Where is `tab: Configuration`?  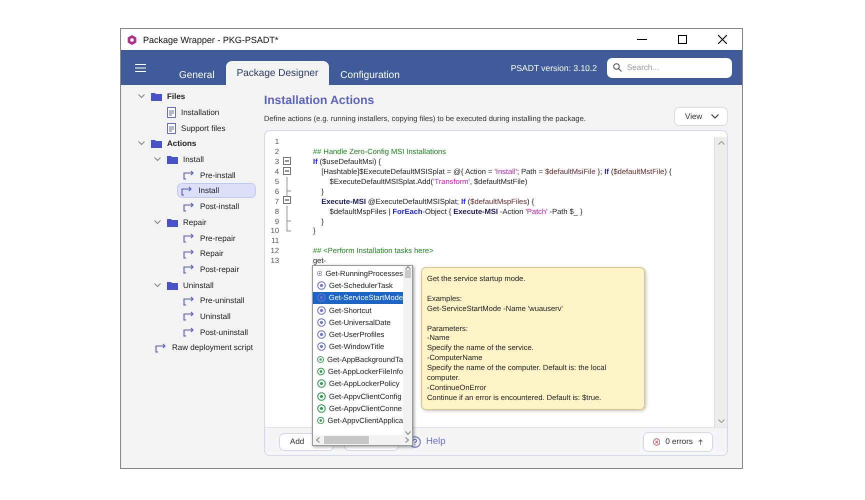 tab: Configuration is located at coordinates (370, 75).